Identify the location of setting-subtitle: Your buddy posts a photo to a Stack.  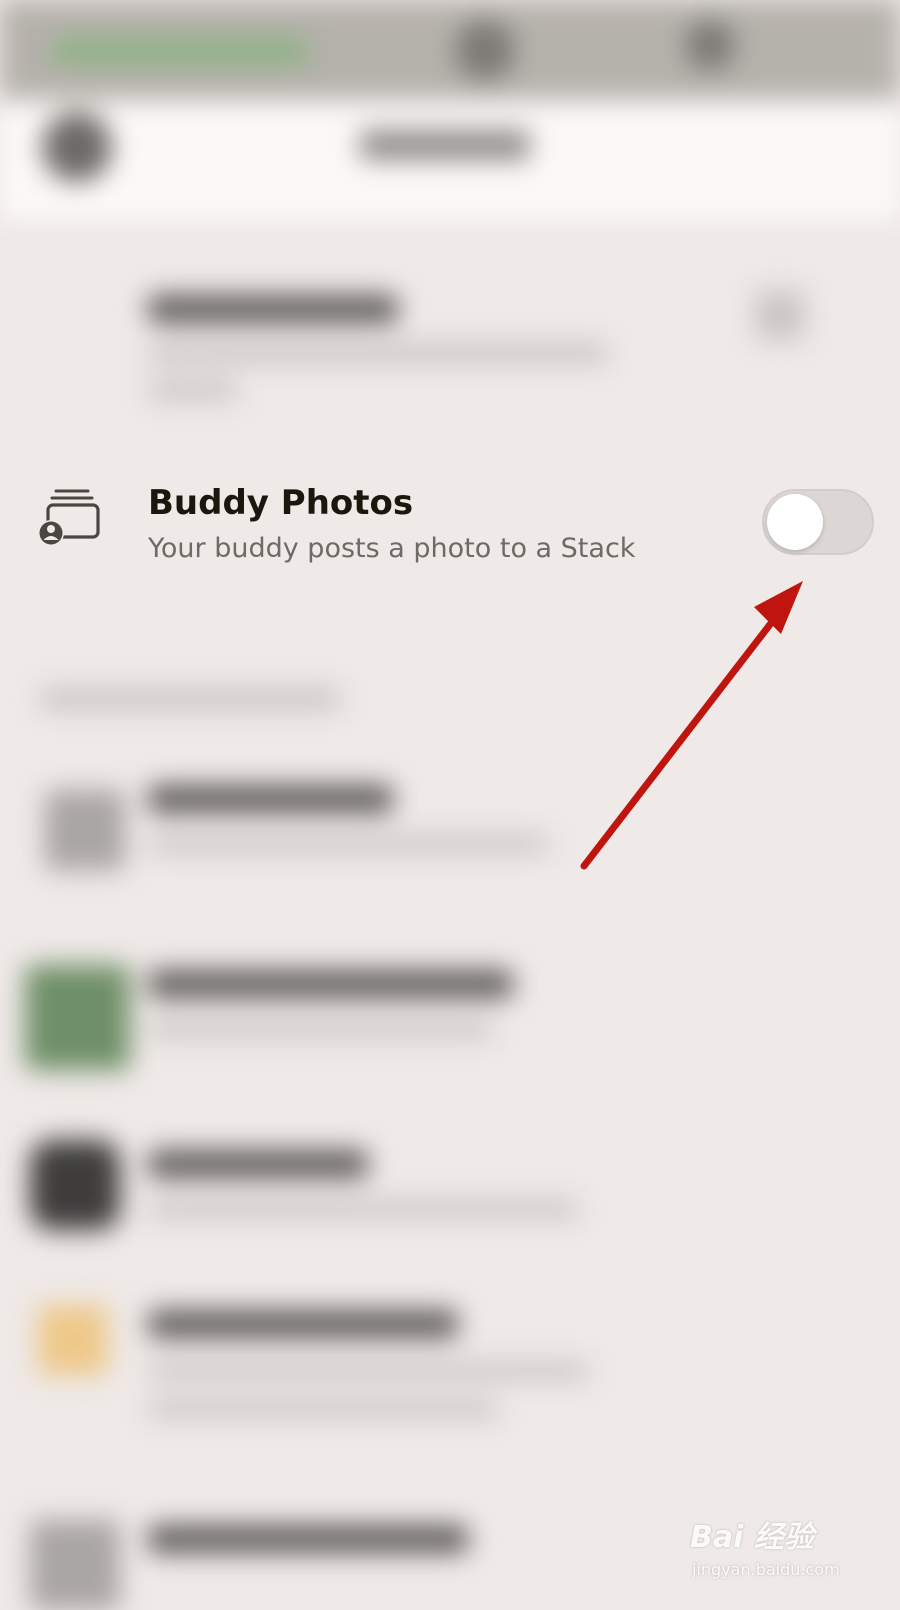
(392, 548).